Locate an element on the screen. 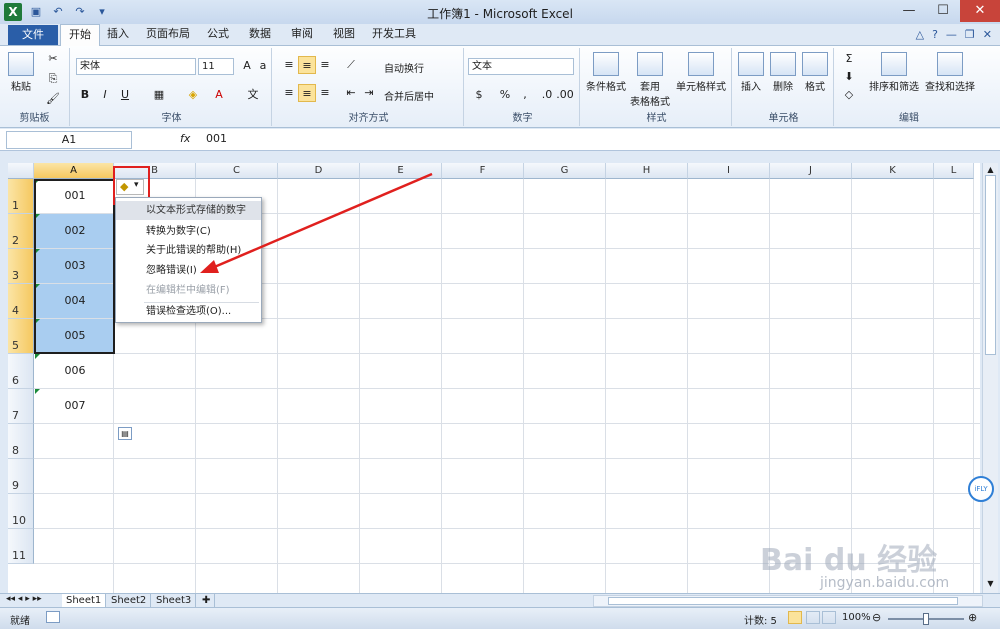  tab-home: 开始 is located at coordinates (80, 35).